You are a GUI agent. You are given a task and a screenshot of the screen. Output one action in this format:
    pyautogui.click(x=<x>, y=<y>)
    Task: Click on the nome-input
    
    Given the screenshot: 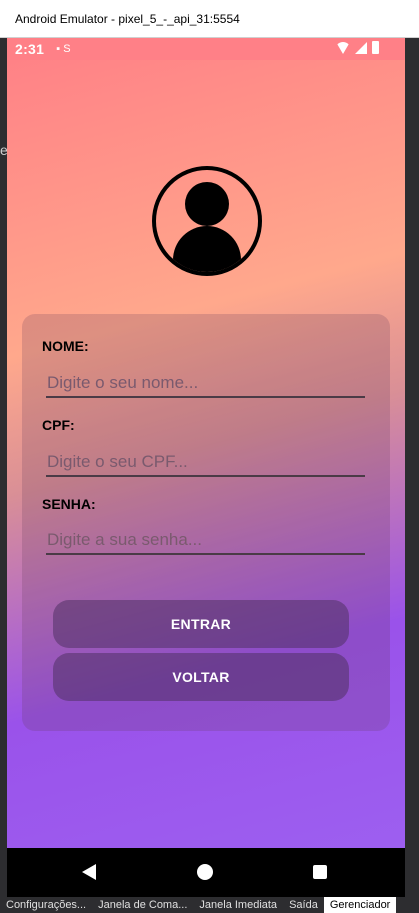 What is the action you would take?
    pyautogui.click(x=205, y=383)
    